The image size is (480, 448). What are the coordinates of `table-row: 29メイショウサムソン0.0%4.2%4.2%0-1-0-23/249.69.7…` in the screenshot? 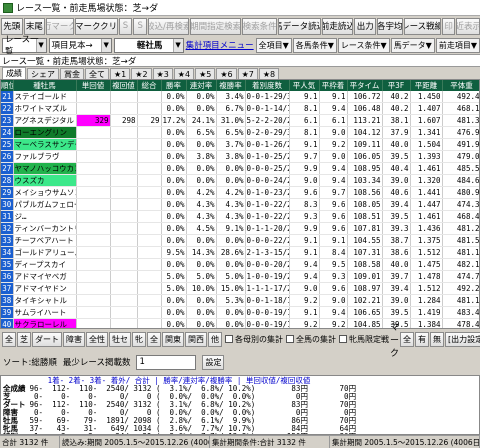 It's located at (240, 192).